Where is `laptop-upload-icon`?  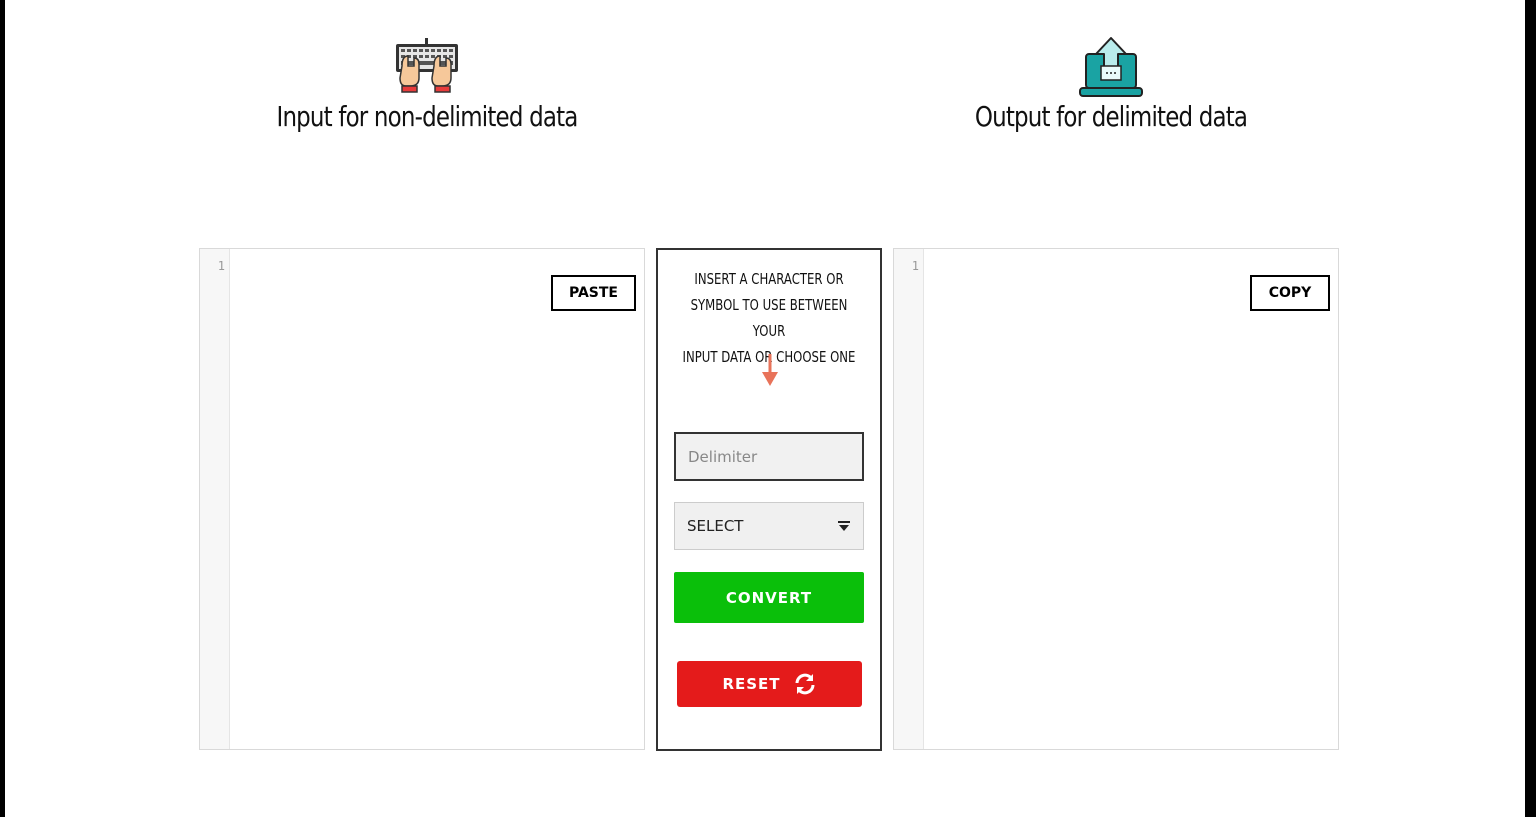 laptop-upload-icon is located at coordinates (1111, 67).